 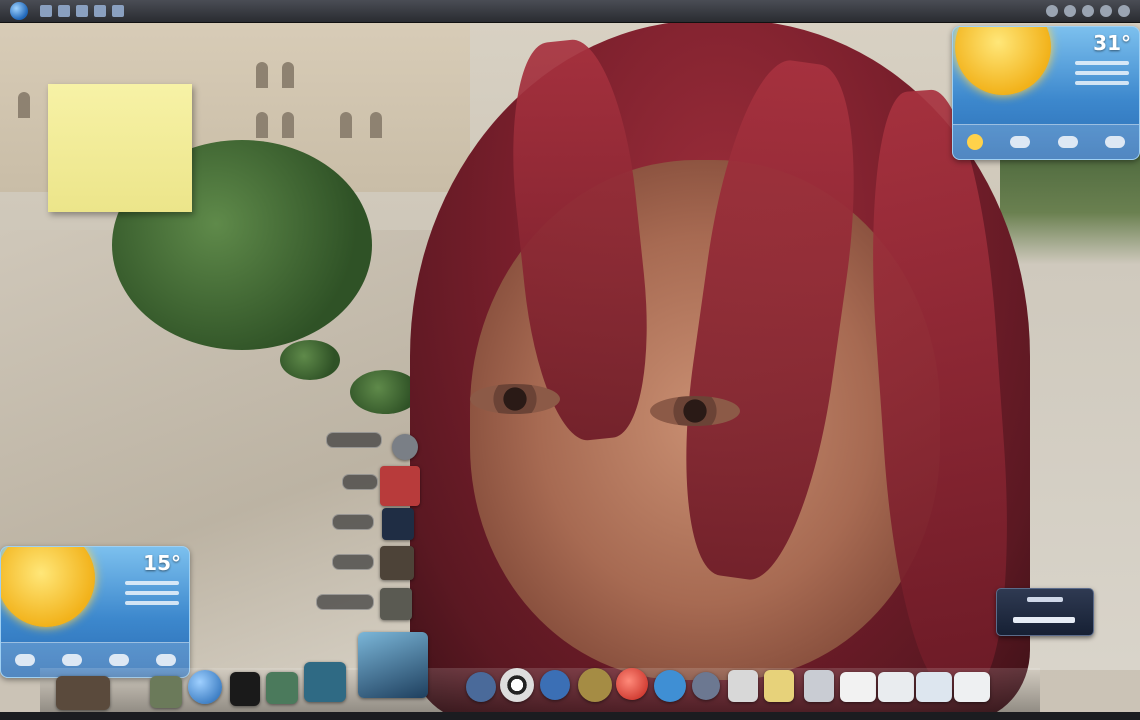 I want to click on media-icon, so click(x=632, y=684).